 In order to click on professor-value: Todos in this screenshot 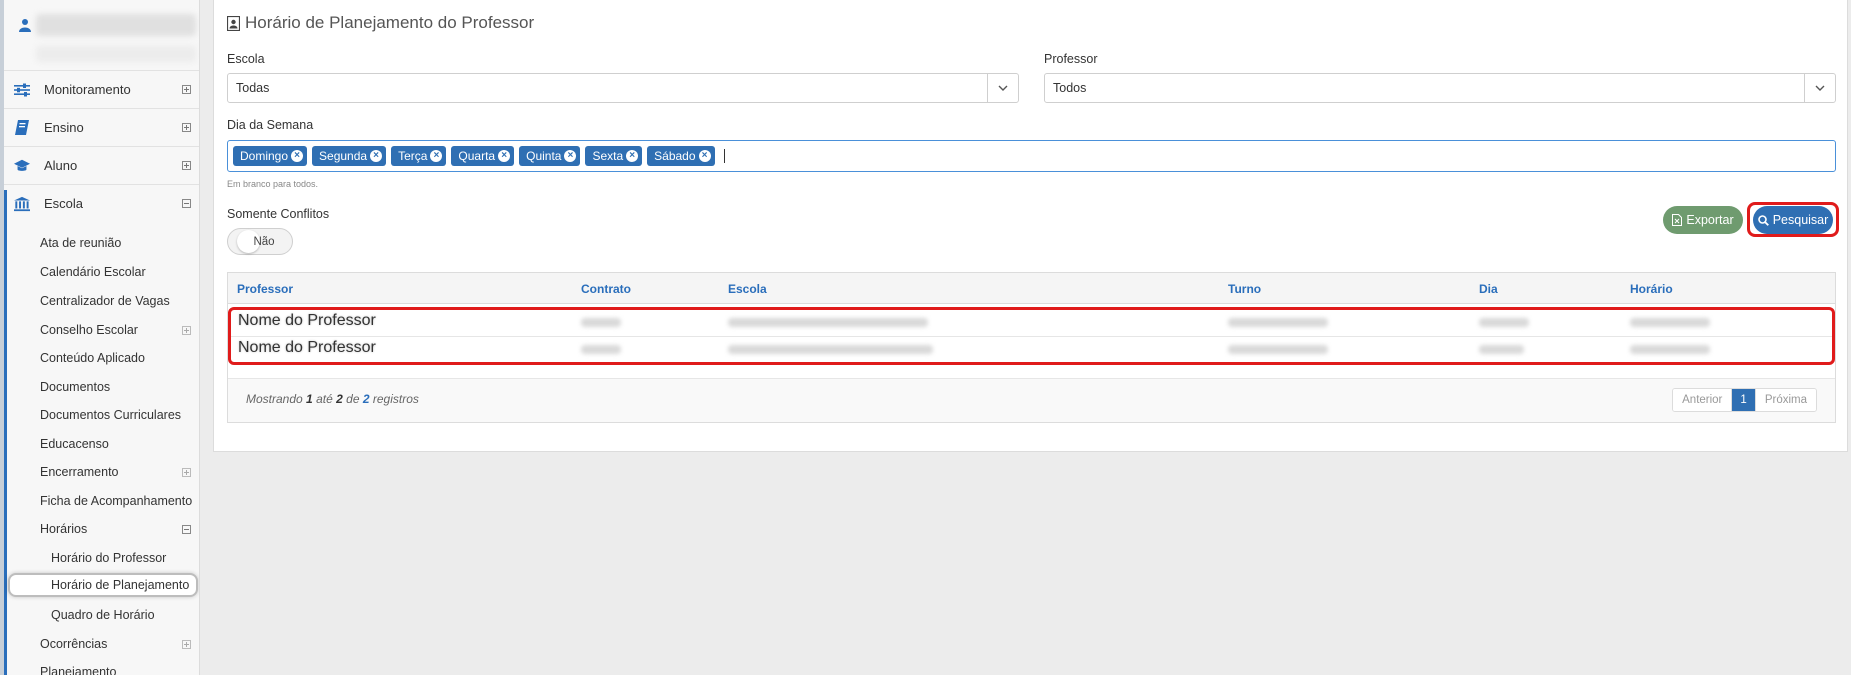, I will do `click(1070, 88)`.